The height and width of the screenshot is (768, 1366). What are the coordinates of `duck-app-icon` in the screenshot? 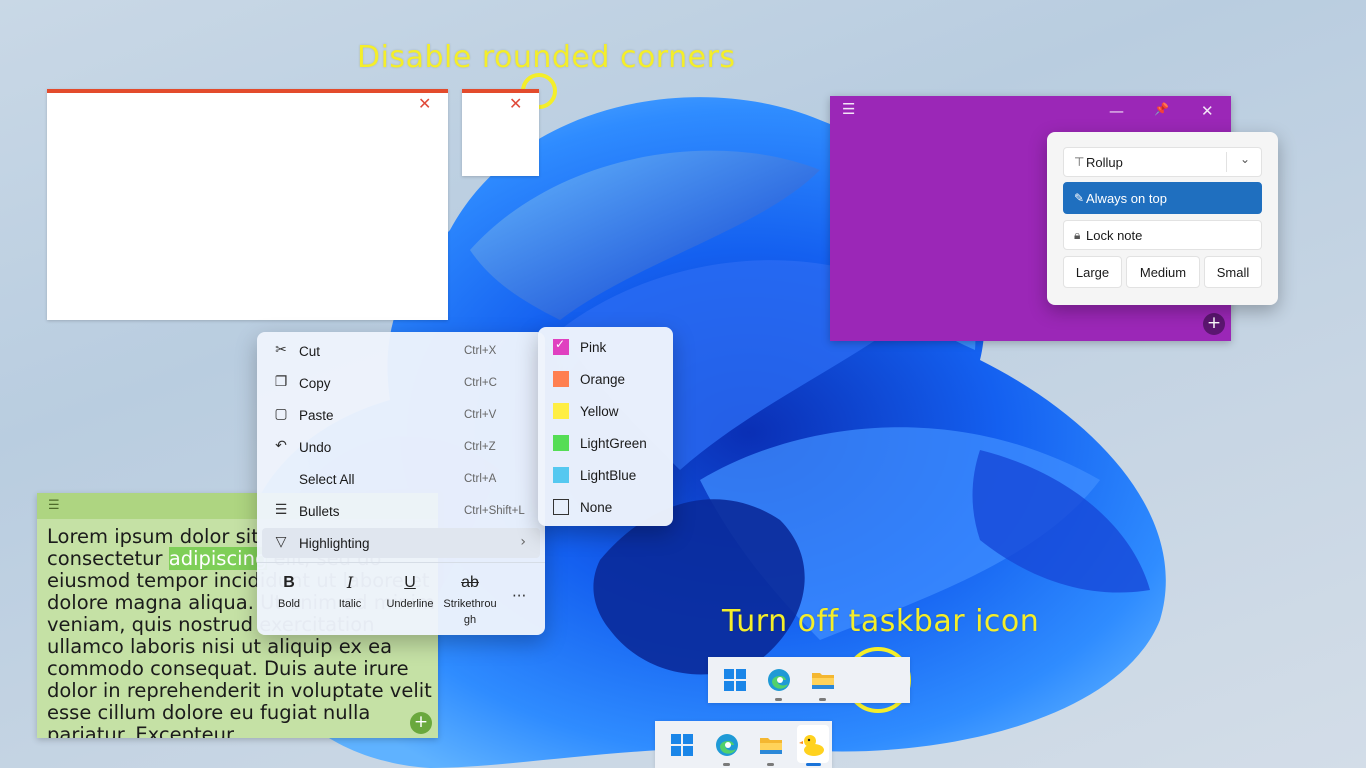 It's located at (813, 745).